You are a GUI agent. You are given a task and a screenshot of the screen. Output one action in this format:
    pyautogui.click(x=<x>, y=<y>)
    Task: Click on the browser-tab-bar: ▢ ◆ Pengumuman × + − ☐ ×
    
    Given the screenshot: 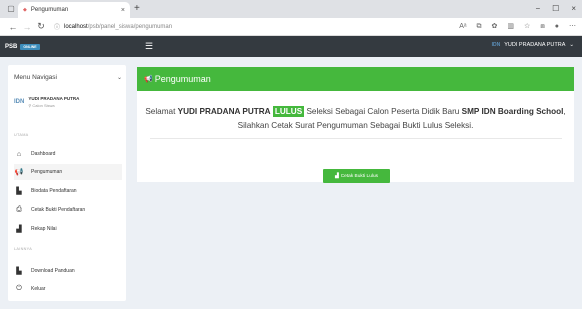 What is the action you would take?
    pyautogui.click(x=291, y=9)
    